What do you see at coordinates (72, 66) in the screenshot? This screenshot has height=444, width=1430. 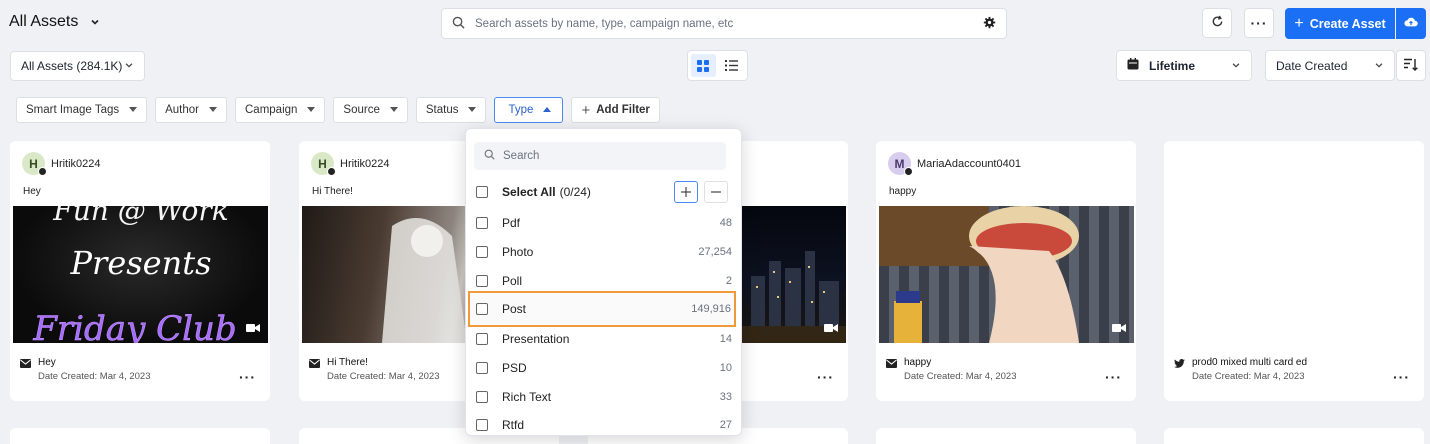 I see `asset-scope-label: All Assets (284.1K)` at bounding box center [72, 66].